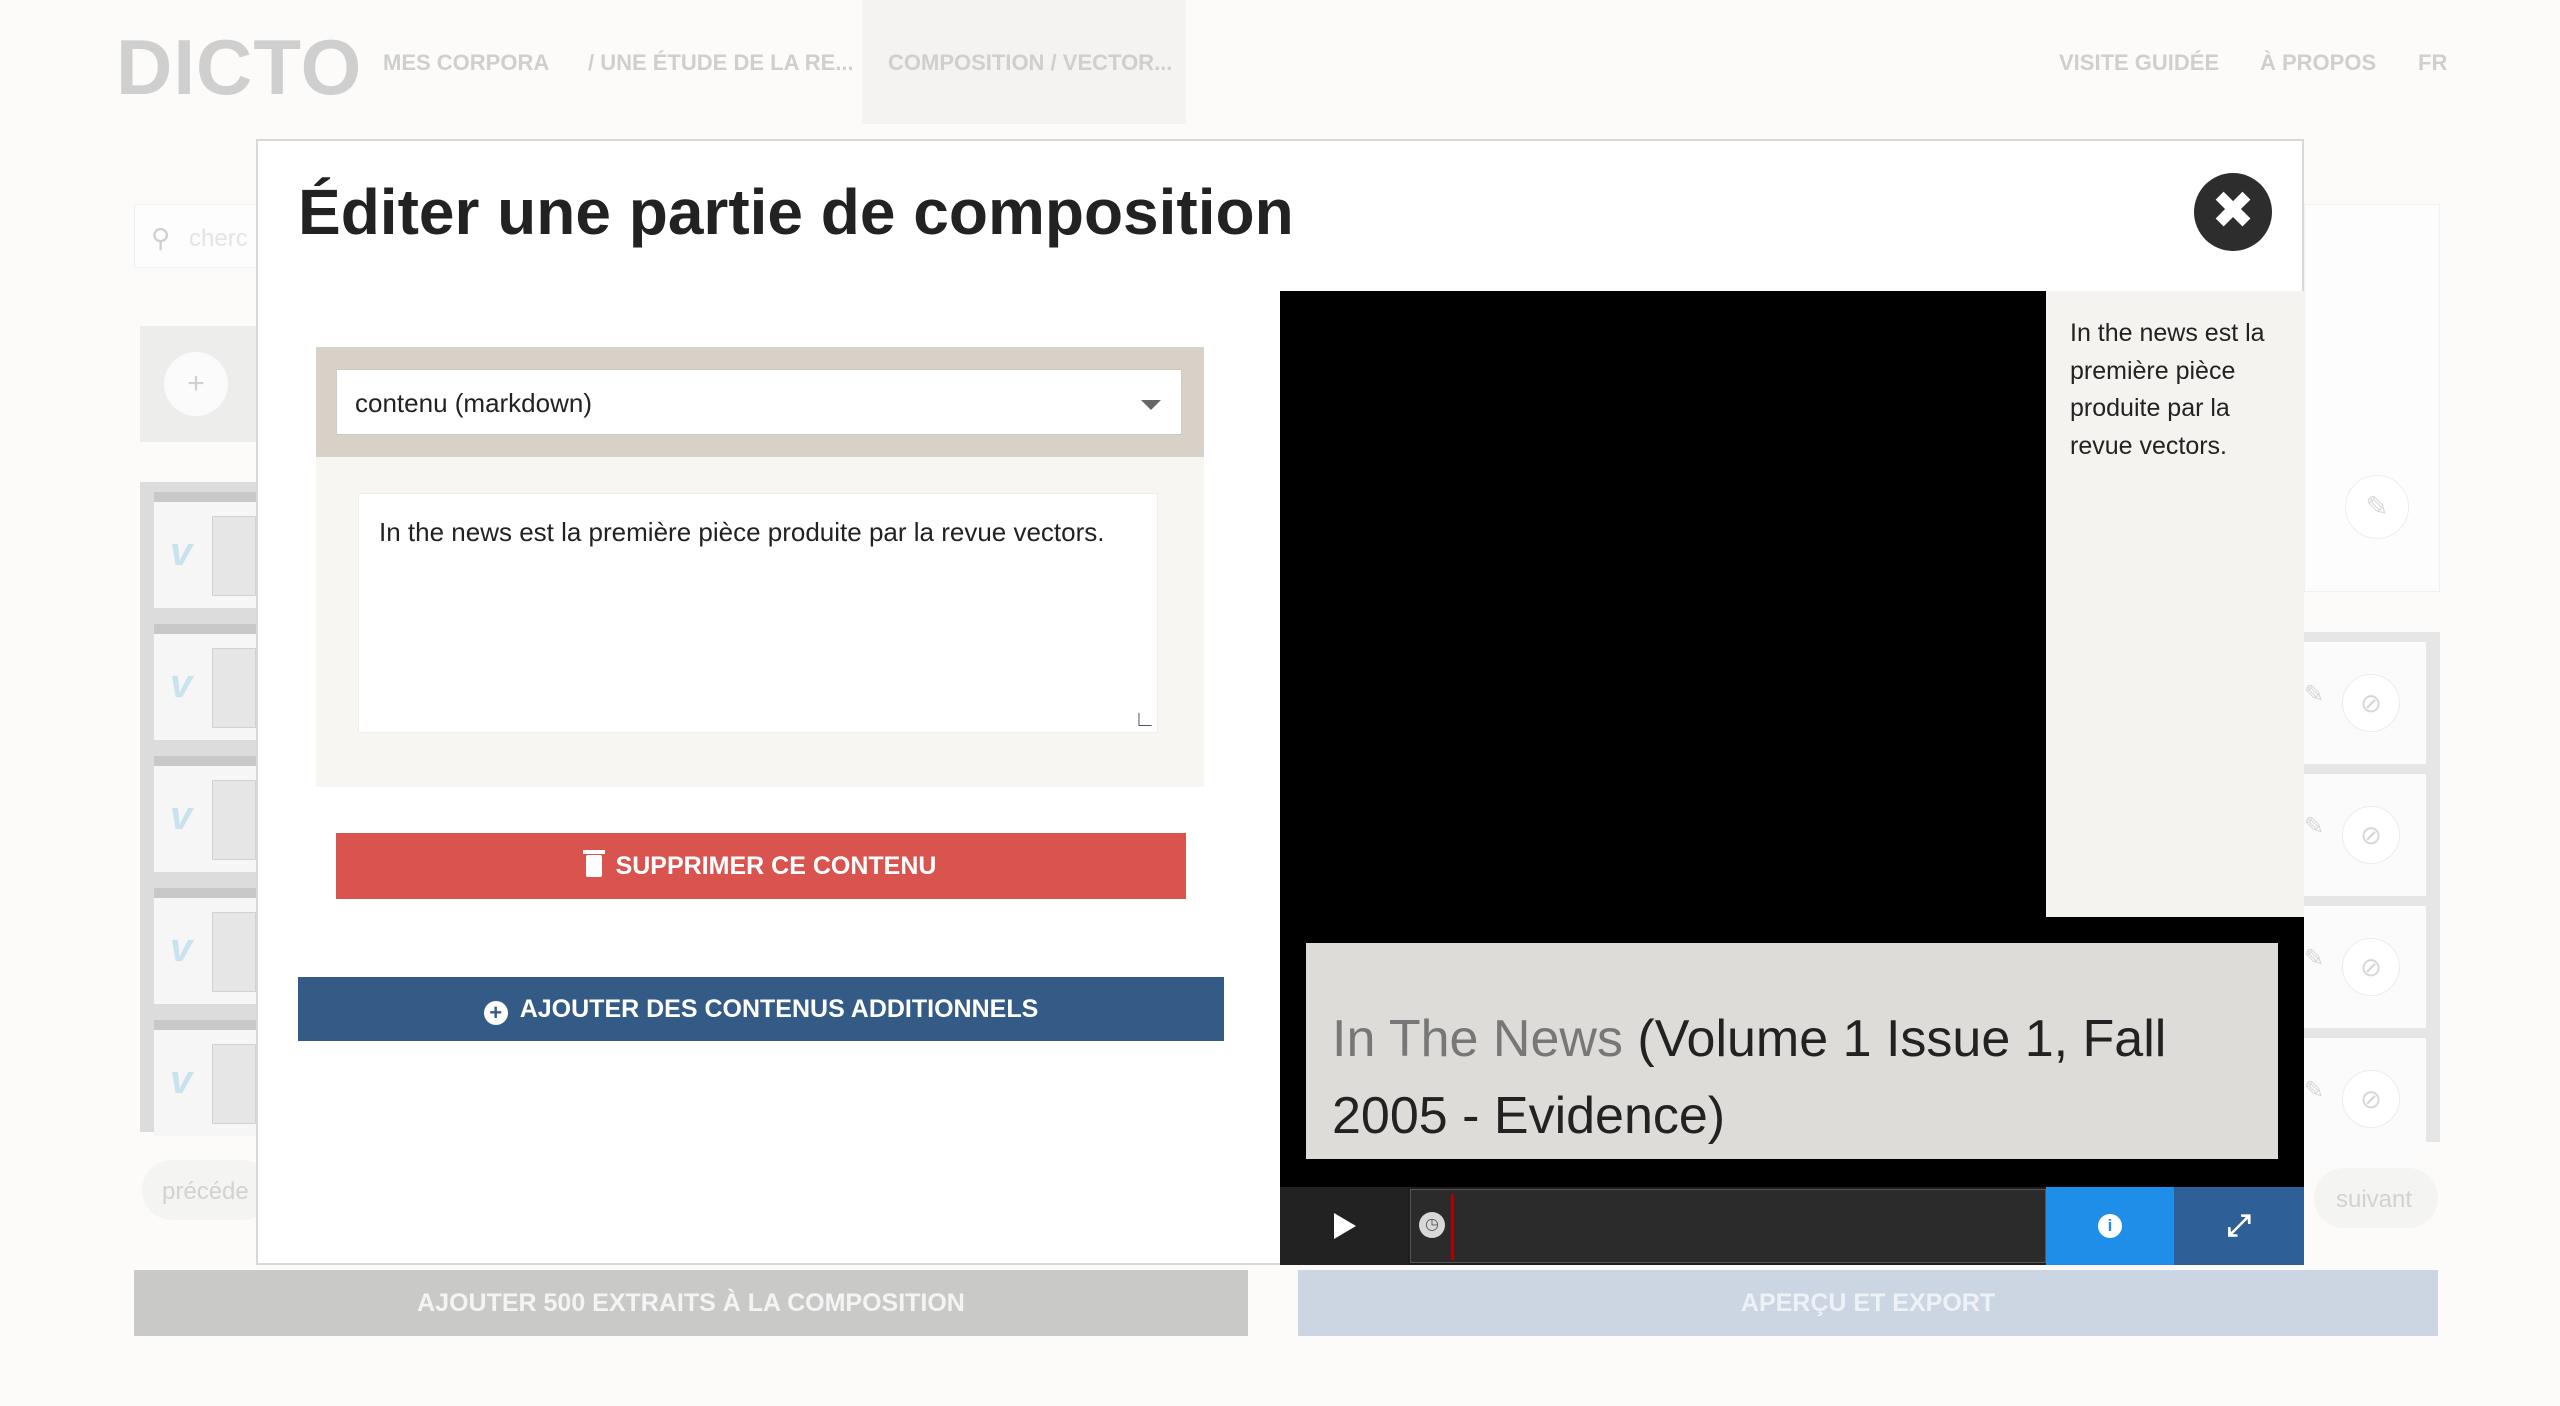  I want to click on composition-list: ✎ ⊘ ✎ ⊘ ✎ ⊘ ✎ ⊘, so click(2372, 896).